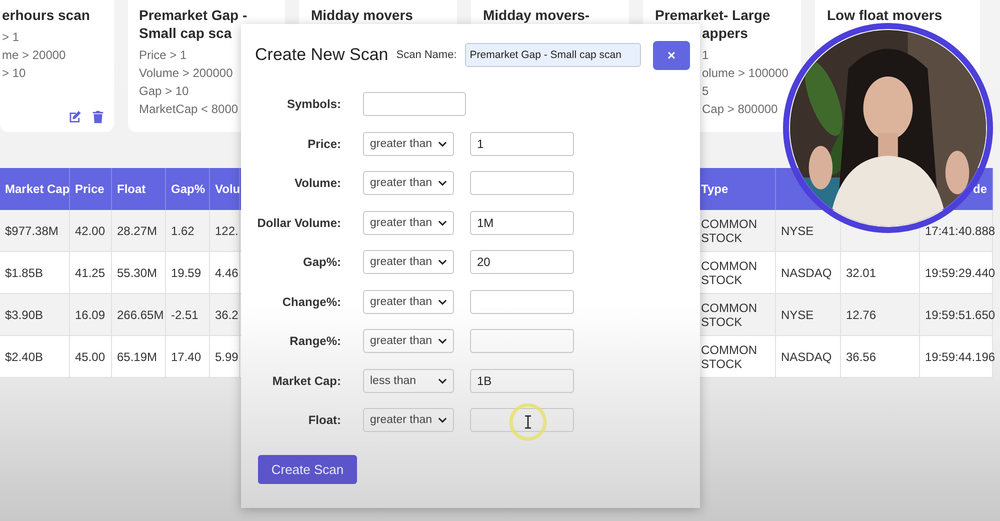  I want to click on table-cell: 16.09, so click(91, 314).